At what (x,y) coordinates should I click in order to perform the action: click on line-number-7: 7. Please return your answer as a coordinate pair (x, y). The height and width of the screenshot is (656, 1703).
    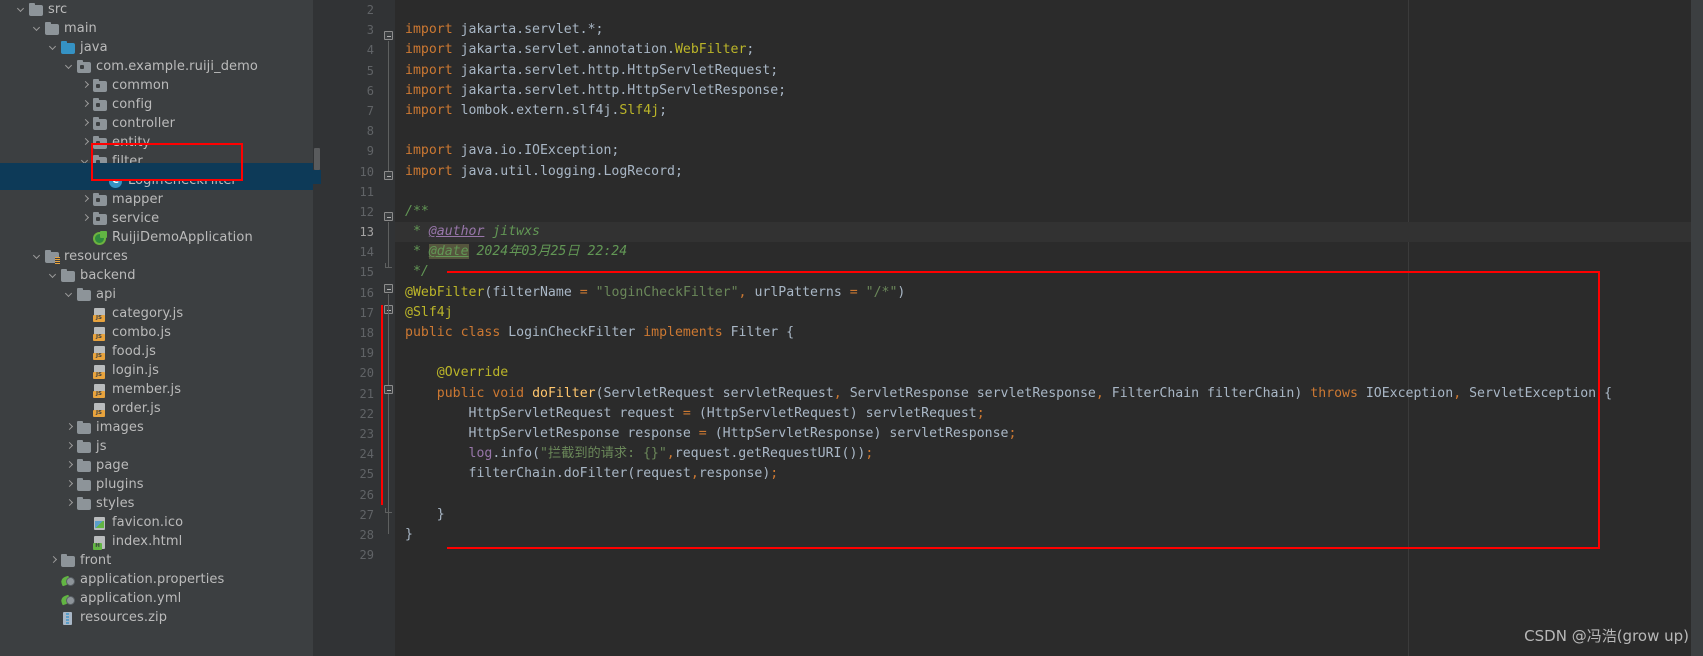
    Looking at the image, I should click on (351, 111).